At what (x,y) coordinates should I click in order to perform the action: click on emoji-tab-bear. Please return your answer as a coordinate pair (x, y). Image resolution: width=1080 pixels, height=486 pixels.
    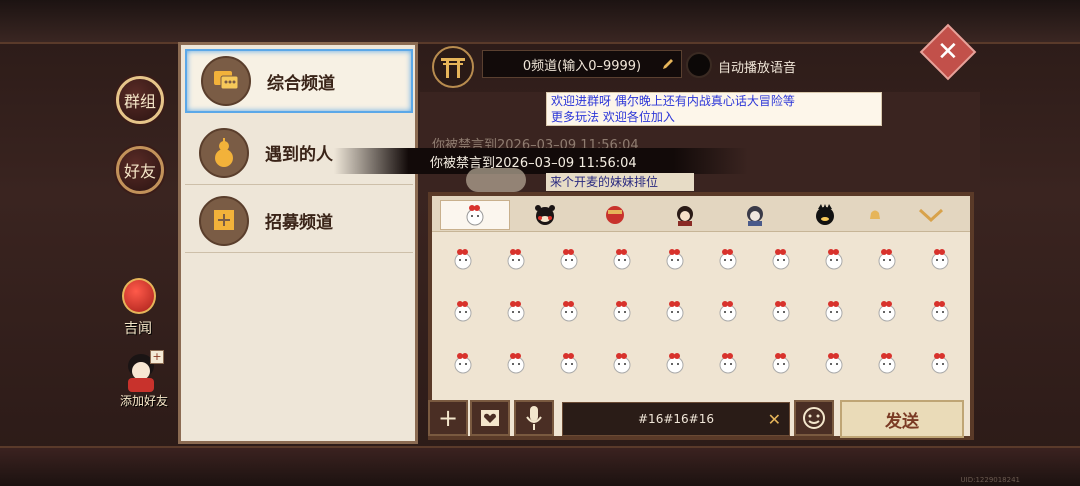
    Looking at the image, I should click on (545, 215).